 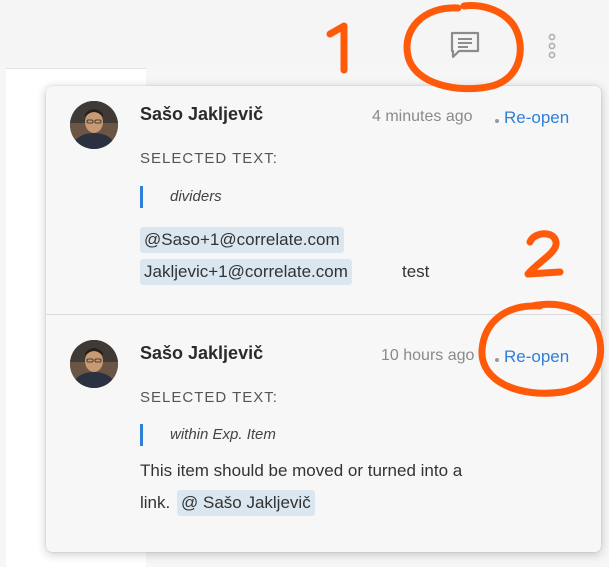 What do you see at coordinates (428, 355) in the screenshot?
I see `comment-timestamp: 10 hours ago` at bounding box center [428, 355].